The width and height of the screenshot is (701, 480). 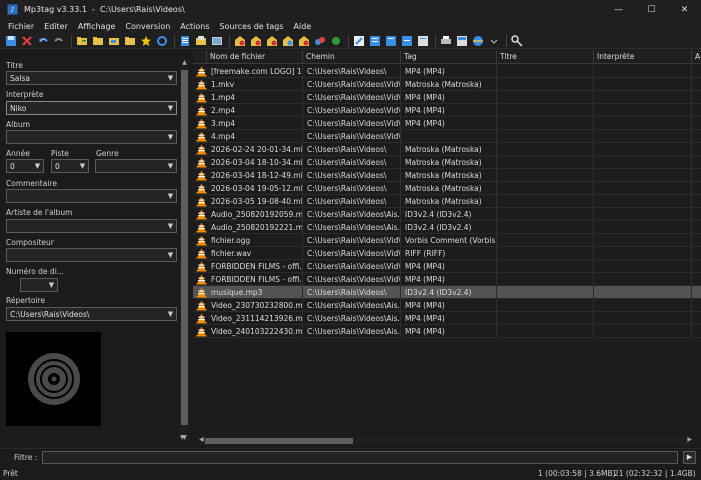 What do you see at coordinates (352, 57) in the screenshot?
I see `col-chemin: Chemin` at bounding box center [352, 57].